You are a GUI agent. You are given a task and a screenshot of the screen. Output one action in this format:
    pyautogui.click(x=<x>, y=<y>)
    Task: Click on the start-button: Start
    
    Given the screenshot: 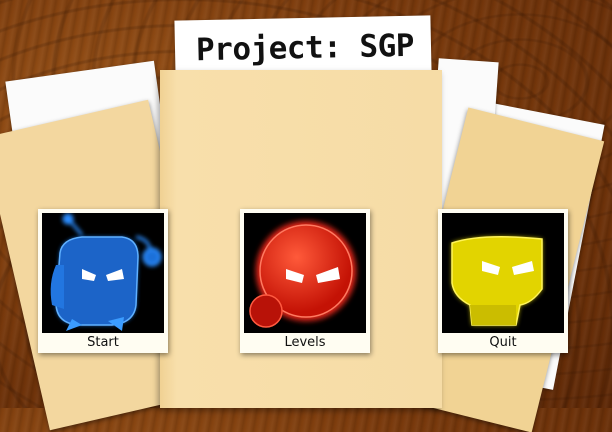 What is the action you would take?
    pyautogui.click(x=103, y=281)
    